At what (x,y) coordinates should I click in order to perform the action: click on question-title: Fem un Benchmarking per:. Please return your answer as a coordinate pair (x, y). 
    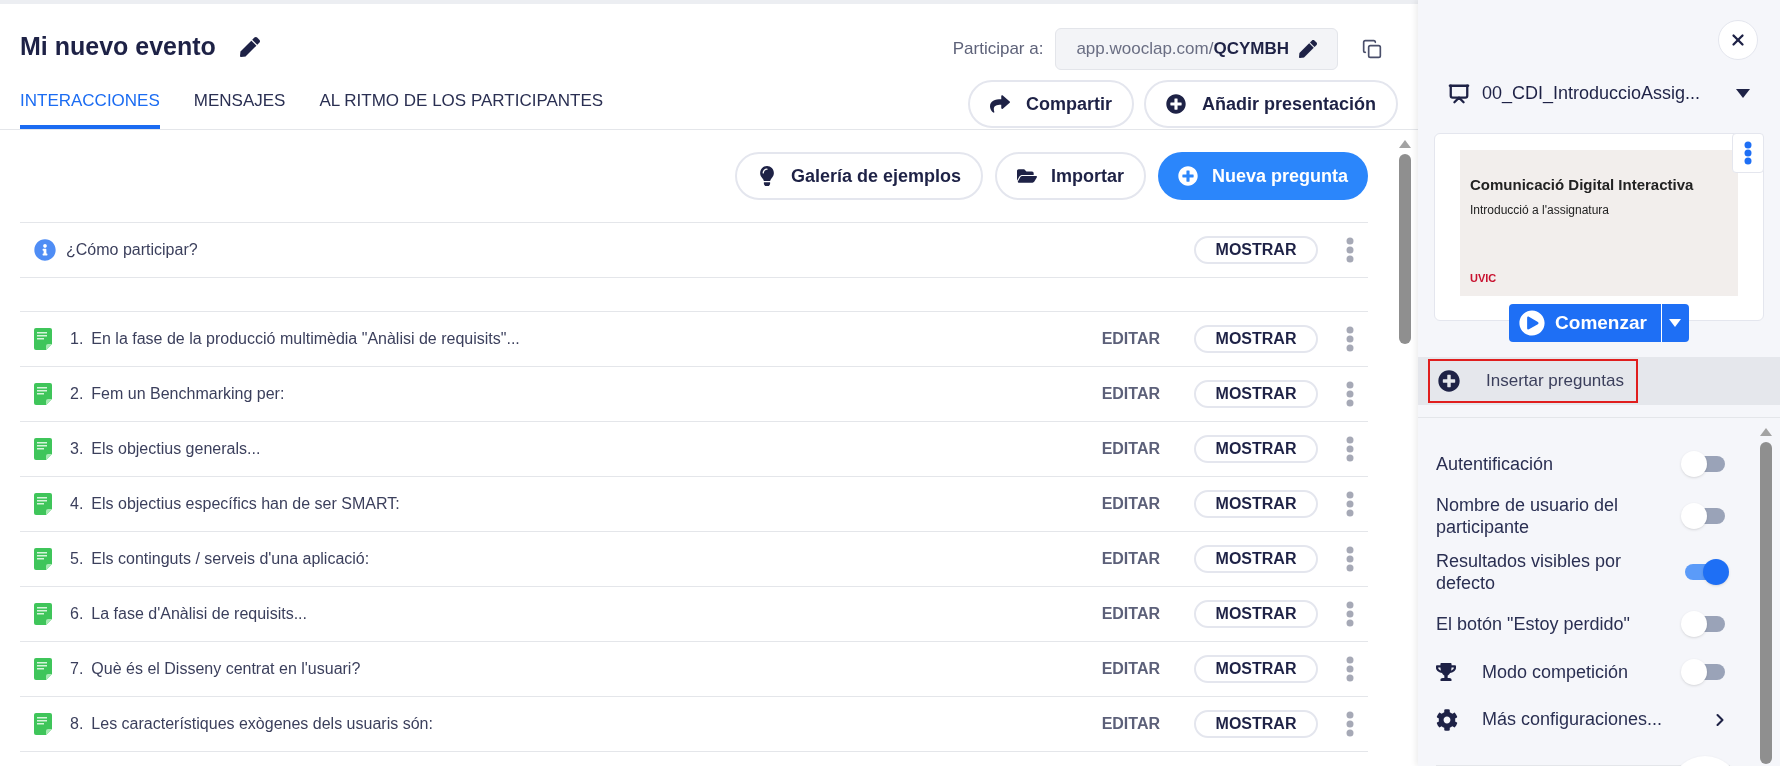
    Looking at the image, I should click on (596, 394).